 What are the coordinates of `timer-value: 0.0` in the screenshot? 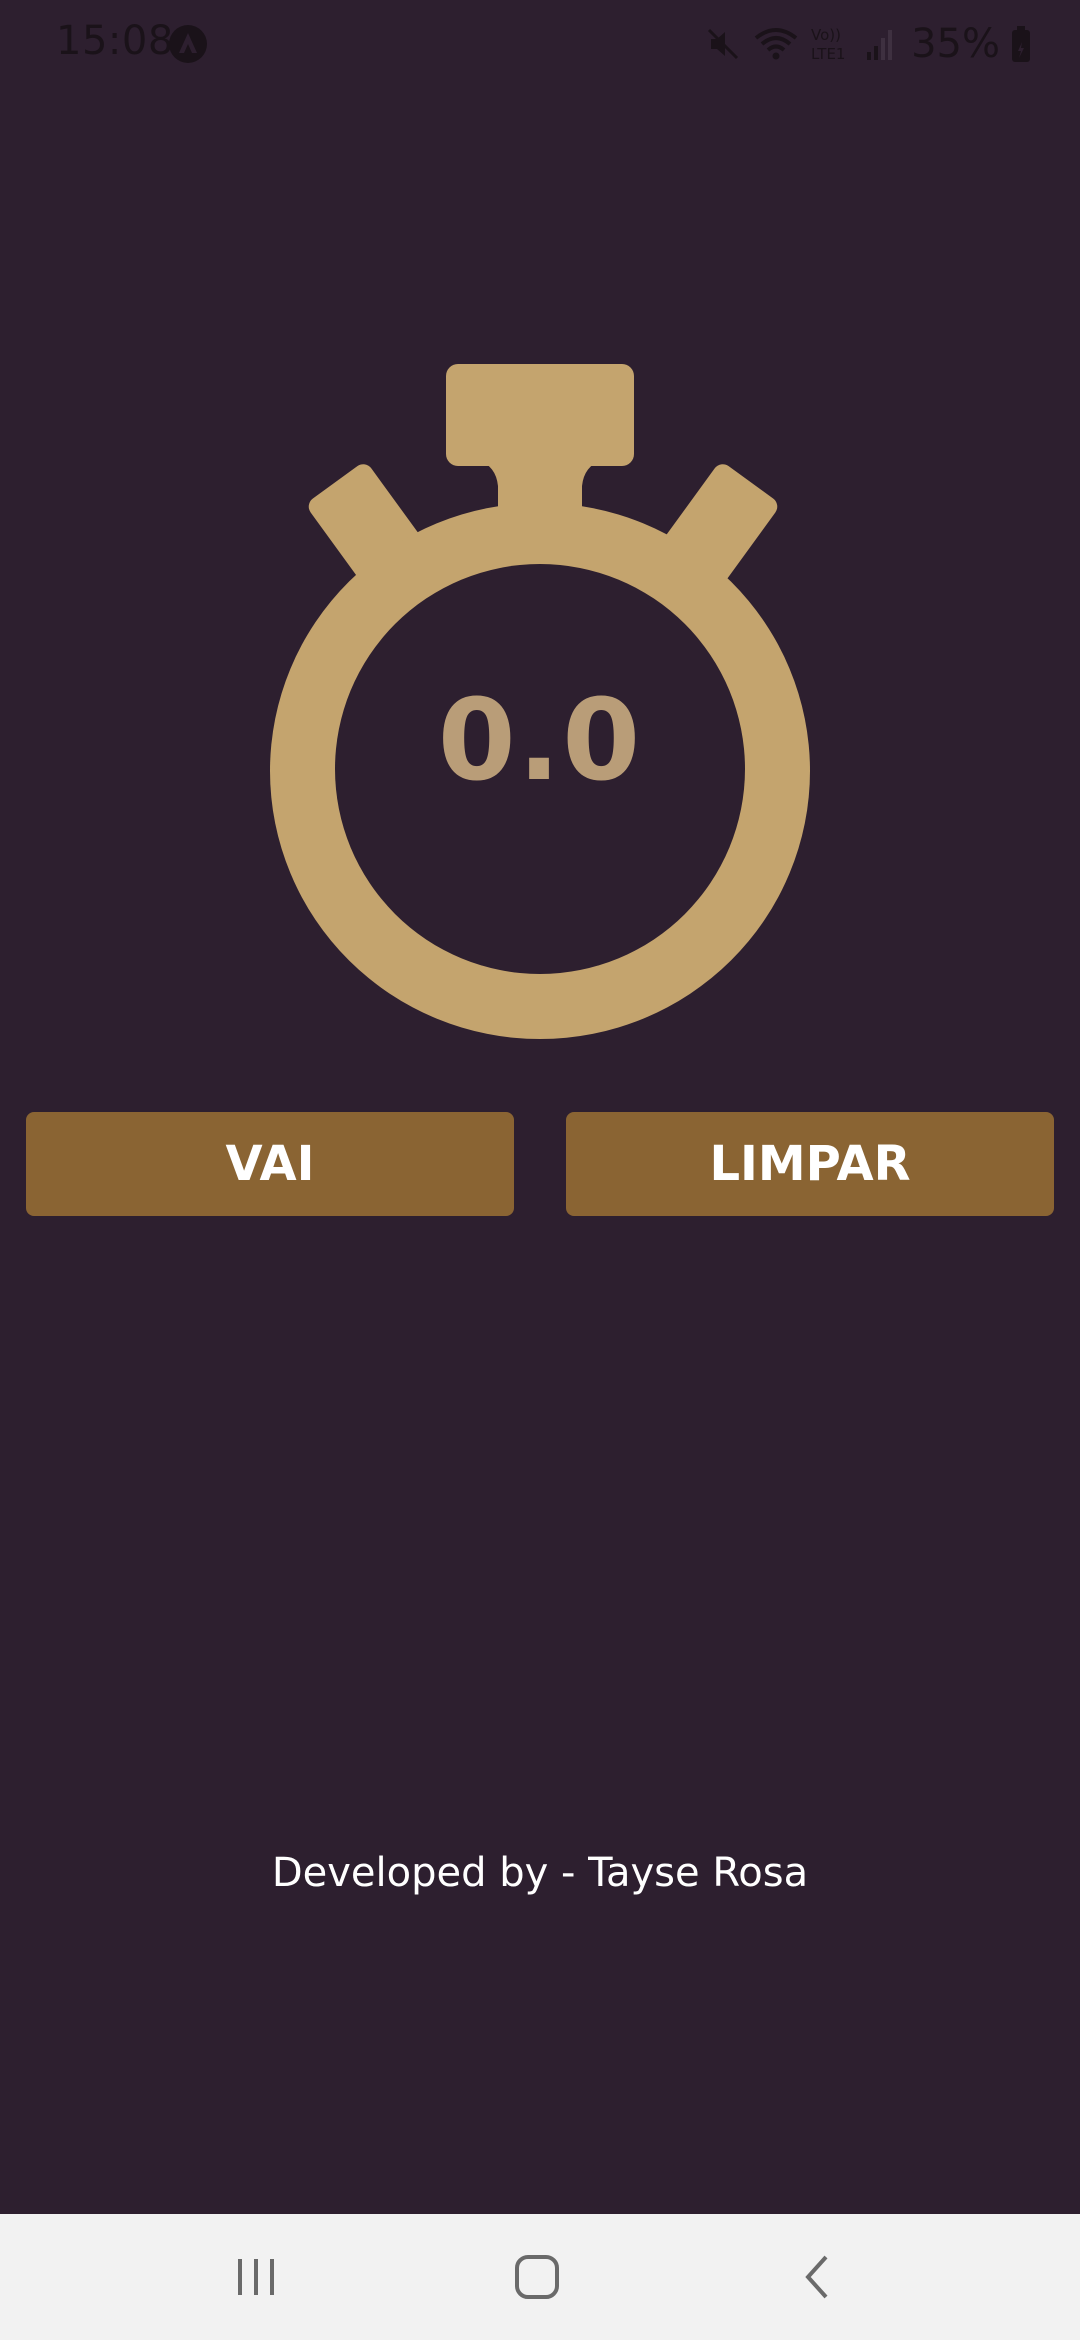 It's located at (540, 741).